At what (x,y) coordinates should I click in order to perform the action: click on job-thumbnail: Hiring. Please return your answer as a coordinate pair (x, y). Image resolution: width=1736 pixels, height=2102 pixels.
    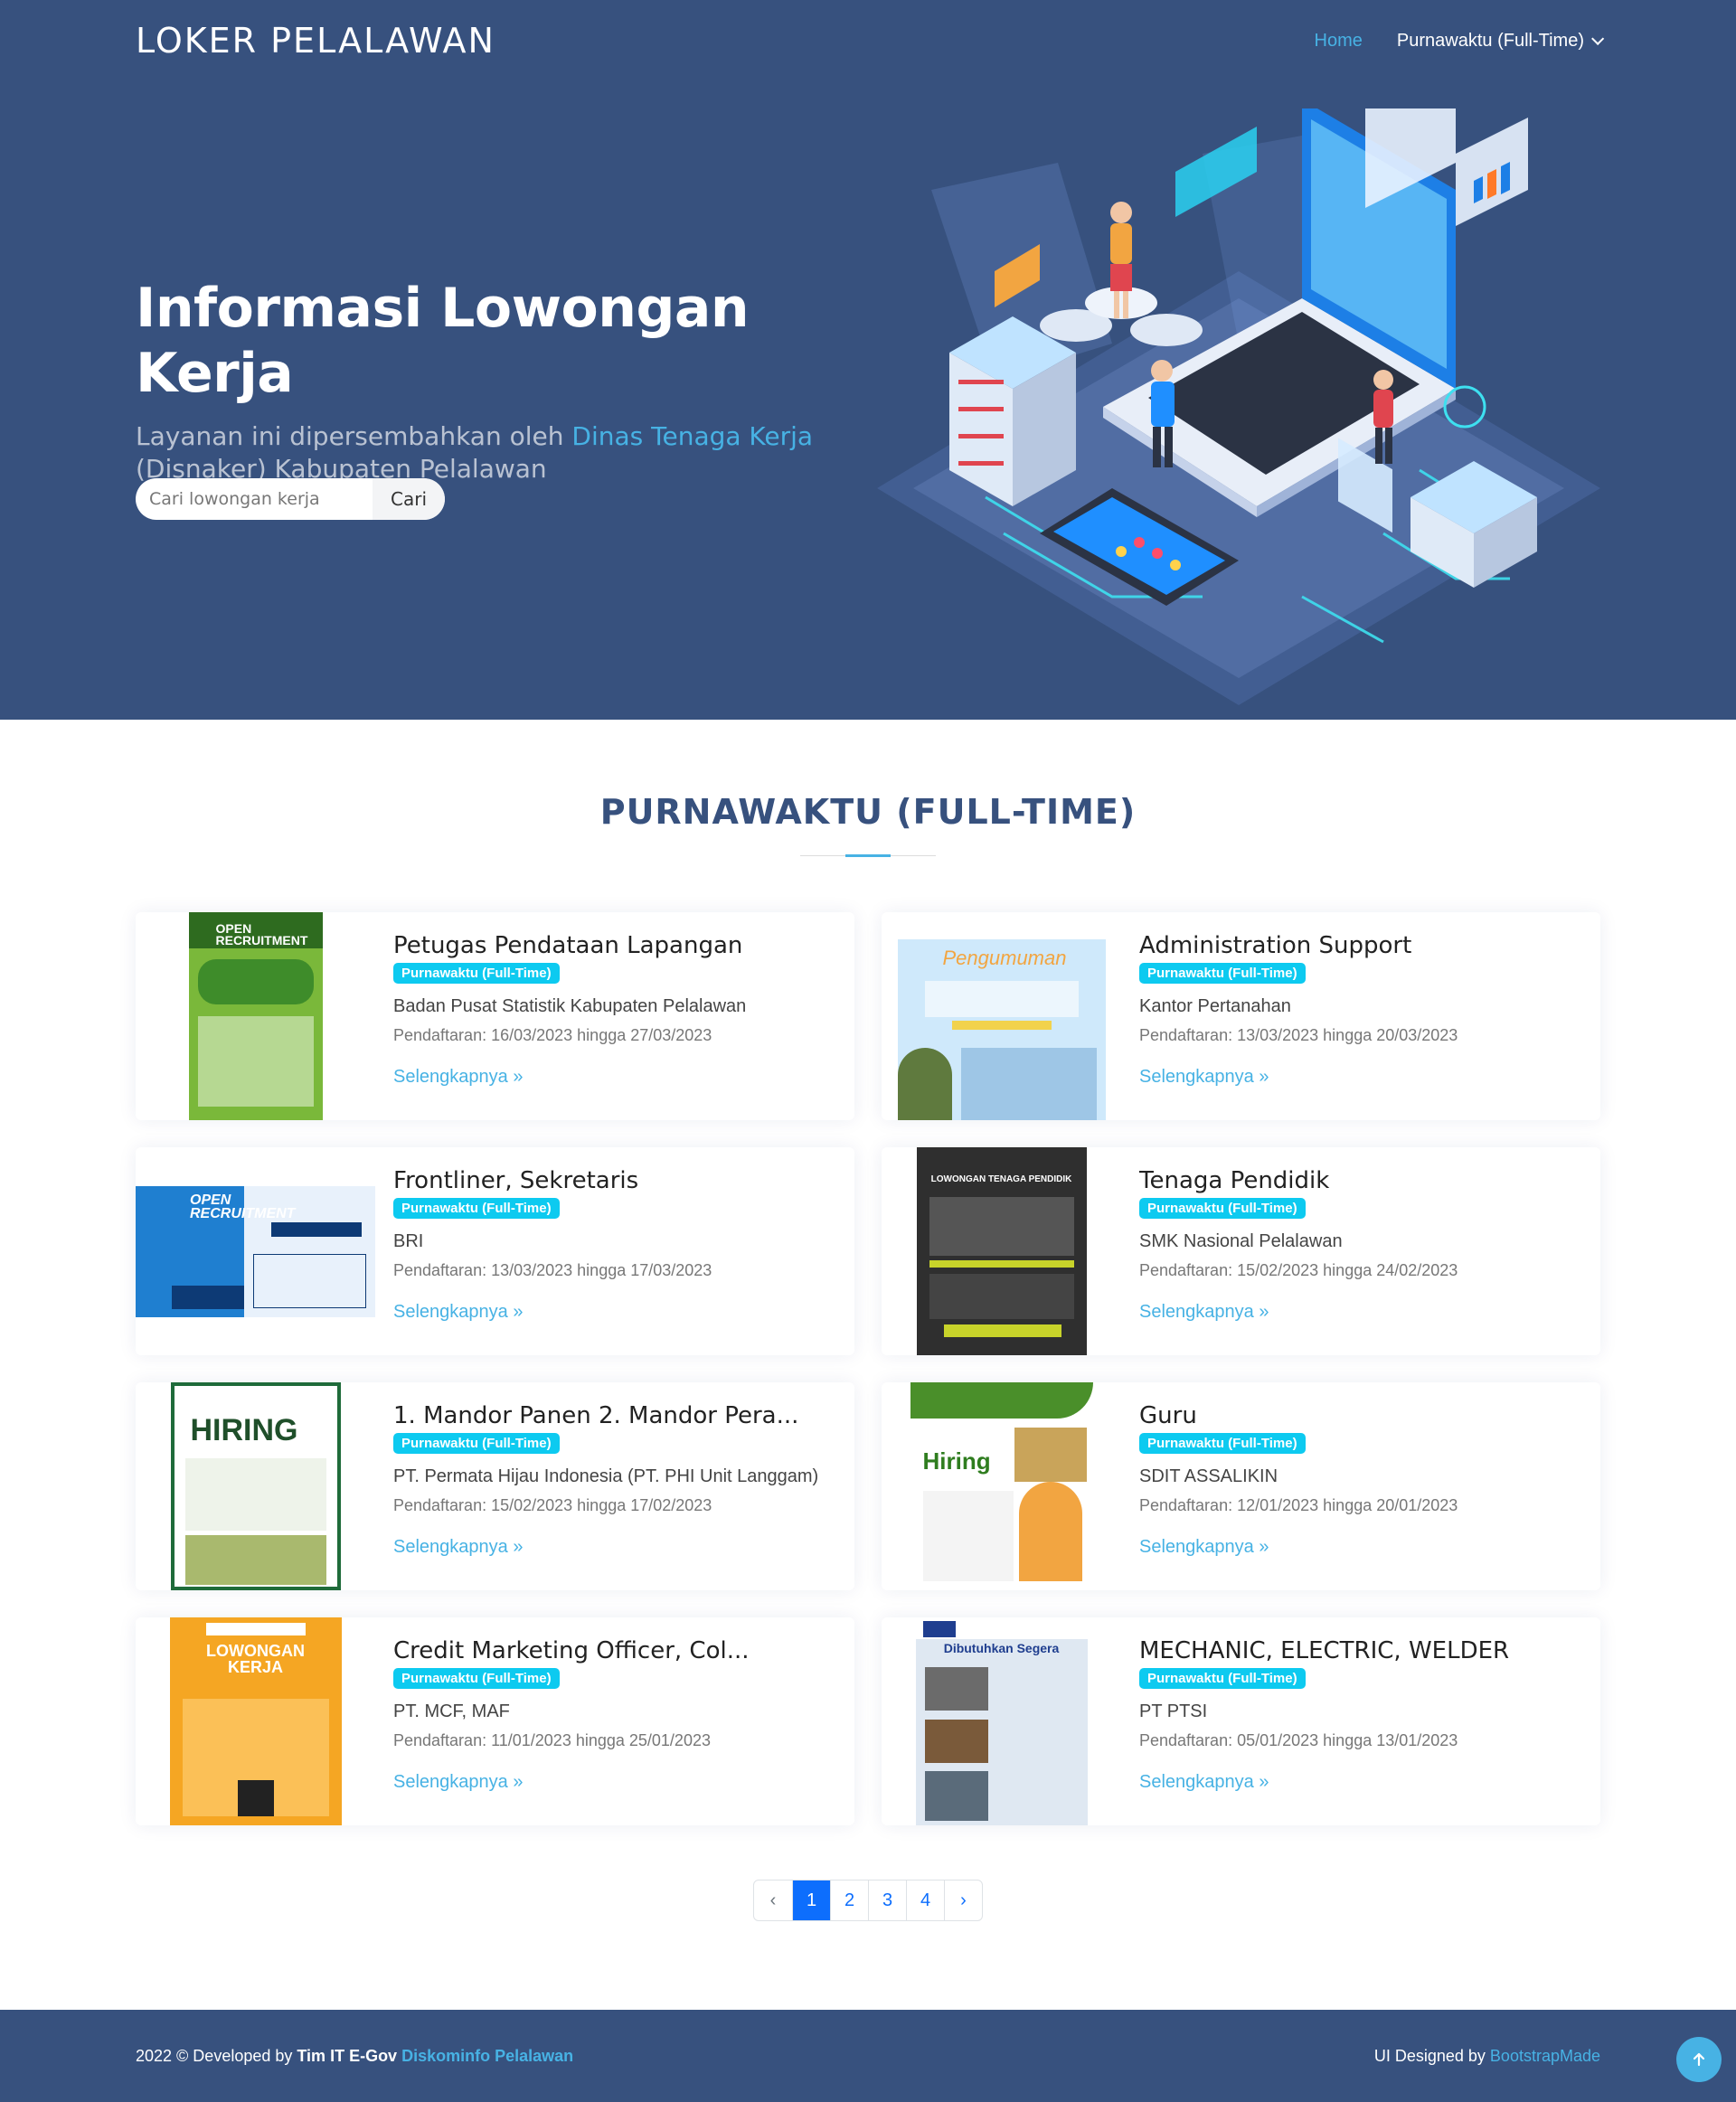
    Looking at the image, I should click on (1002, 1486).